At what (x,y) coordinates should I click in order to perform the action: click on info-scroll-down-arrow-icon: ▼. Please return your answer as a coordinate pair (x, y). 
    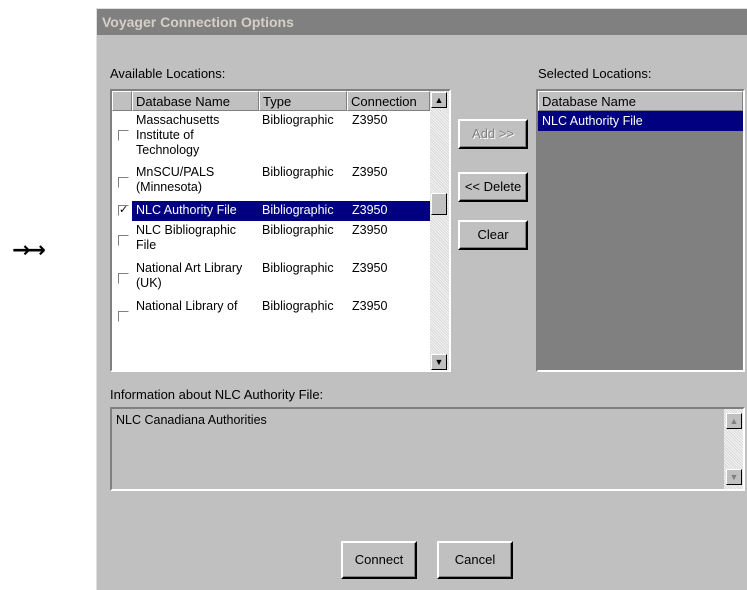
    Looking at the image, I should click on (734, 477).